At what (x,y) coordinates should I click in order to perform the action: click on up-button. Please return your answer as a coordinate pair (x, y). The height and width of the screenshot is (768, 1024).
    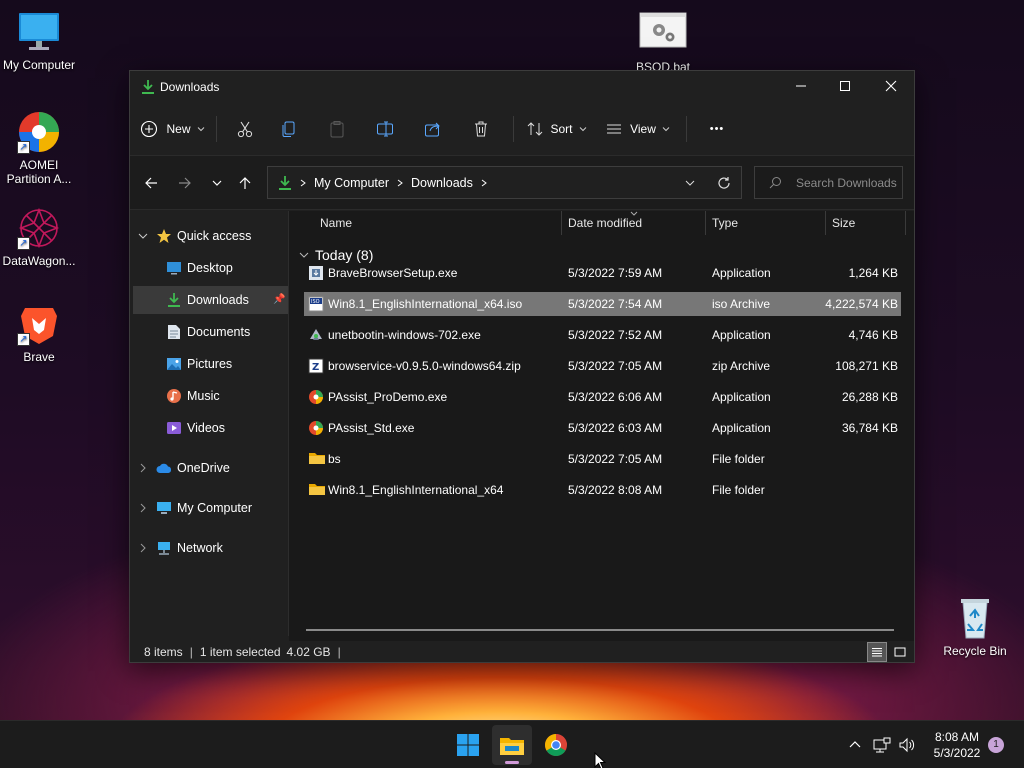
    Looking at the image, I should click on (245, 183).